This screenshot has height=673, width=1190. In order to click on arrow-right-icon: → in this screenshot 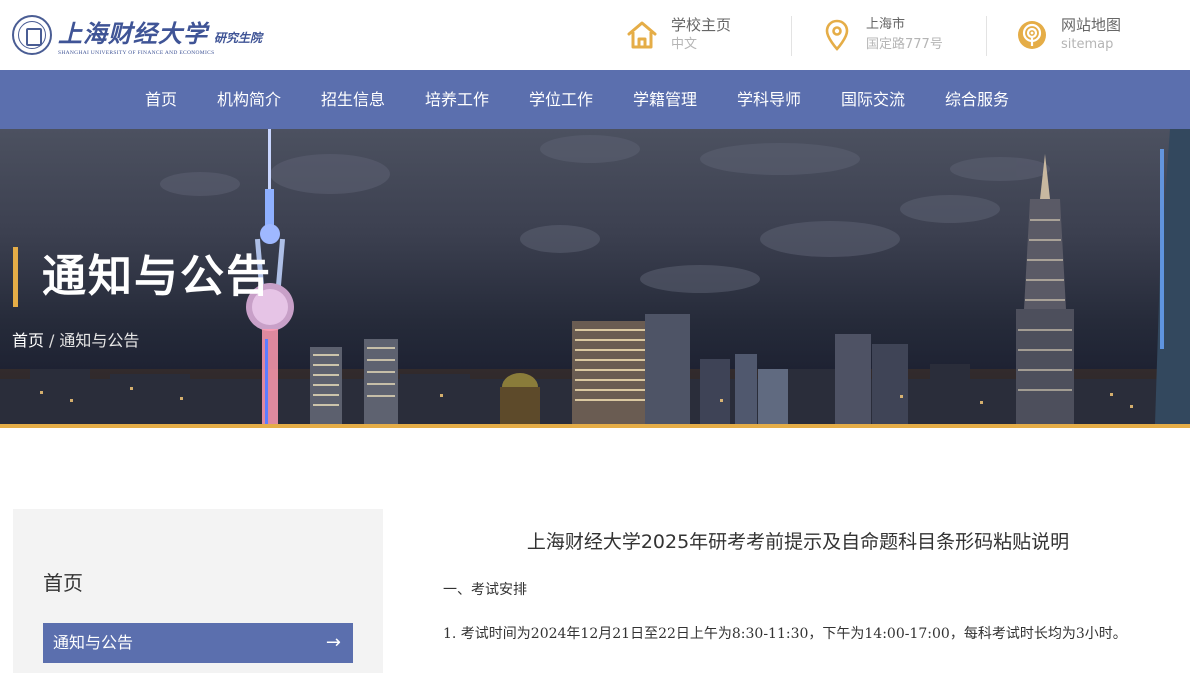, I will do `click(333, 642)`.